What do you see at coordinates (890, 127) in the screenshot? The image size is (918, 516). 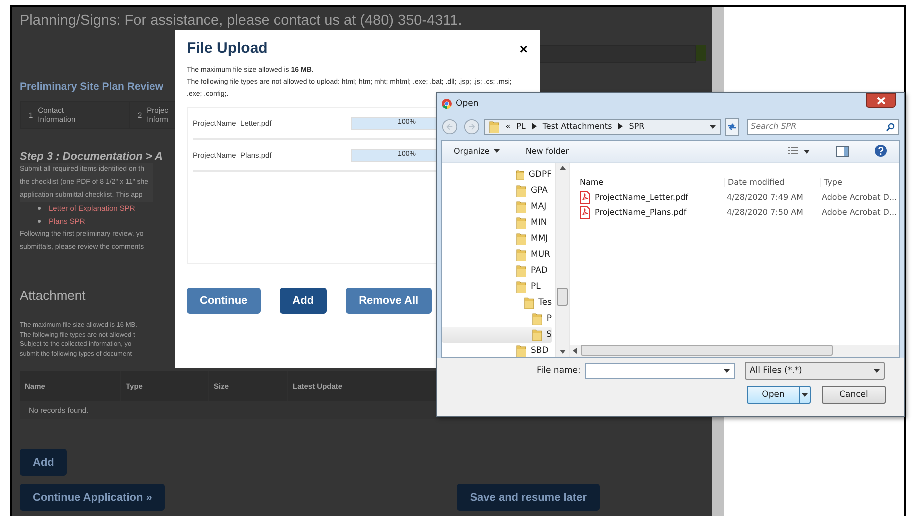 I see `search-icon` at bounding box center [890, 127].